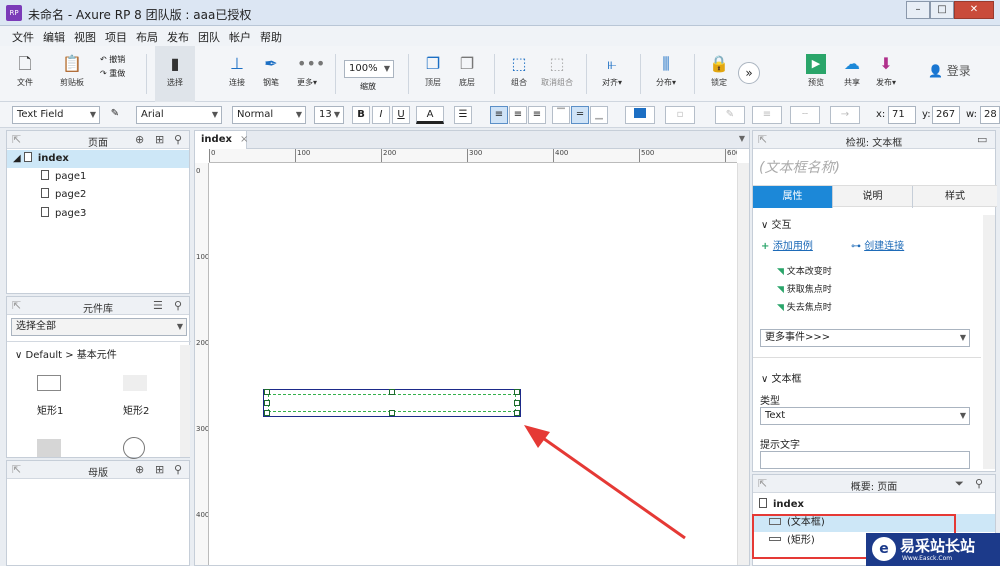 The width and height of the screenshot is (1000, 566). What do you see at coordinates (433, 74) in the screenshot?
I see `bring-to-top-button: ❐ 顶层` at bounding box center [433, 74].